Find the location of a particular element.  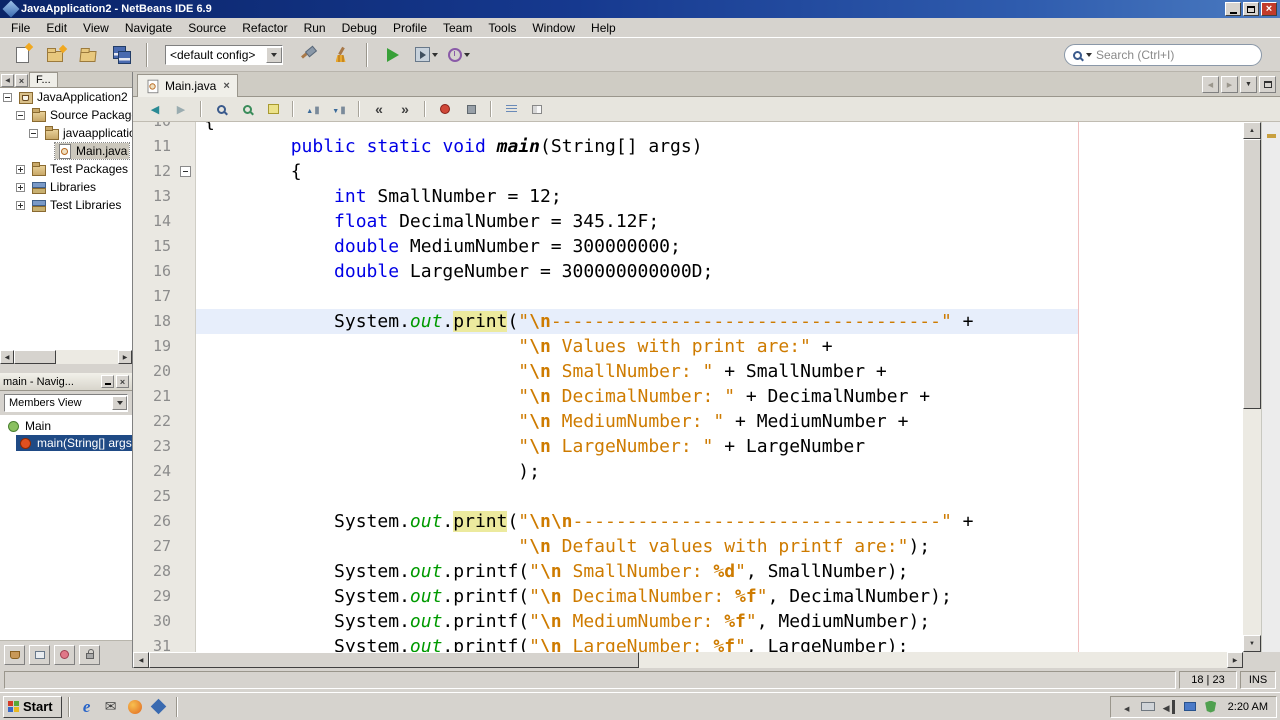

prev-bookmark-button is located at coordinates (313, 109).